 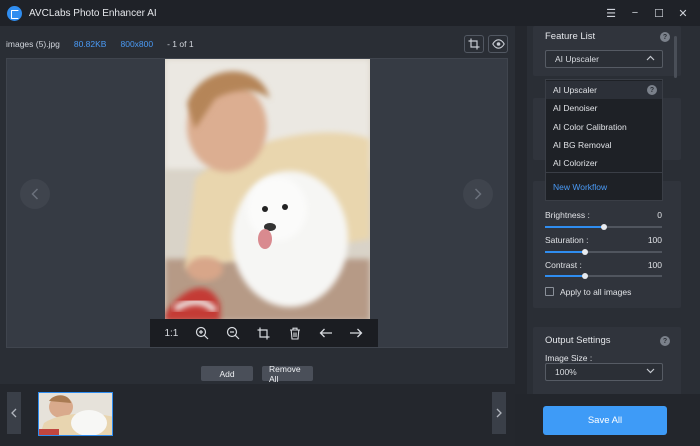 What do you see at coordinates (565, 252) in the screenshot?
I see `saturation-slider-fill` at bounding box center [565, 252].